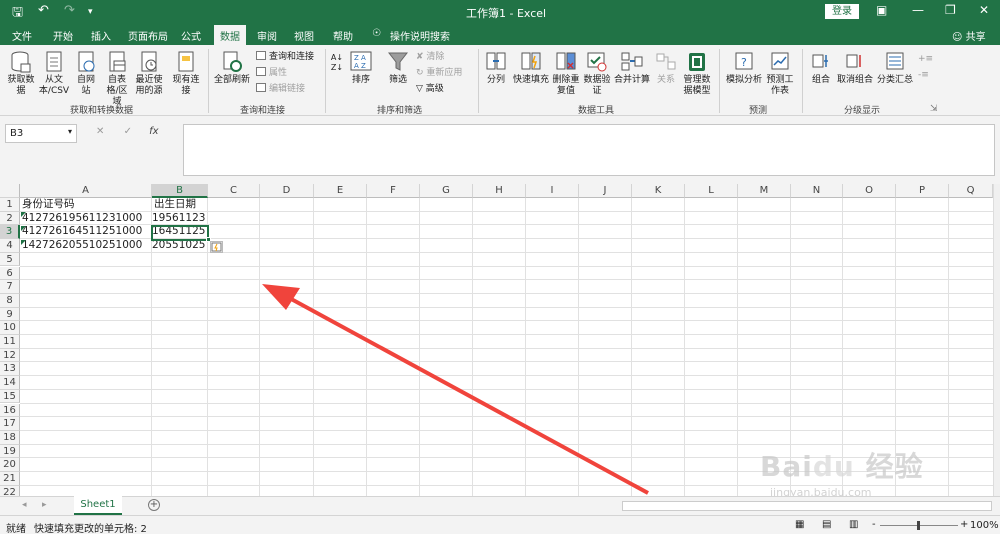 This screenshot has width=1000, height=535. What do you see at coordinates (360, 58) in the screenshot?
I see `svg-text: Z A` at bounding box center [360, 58].